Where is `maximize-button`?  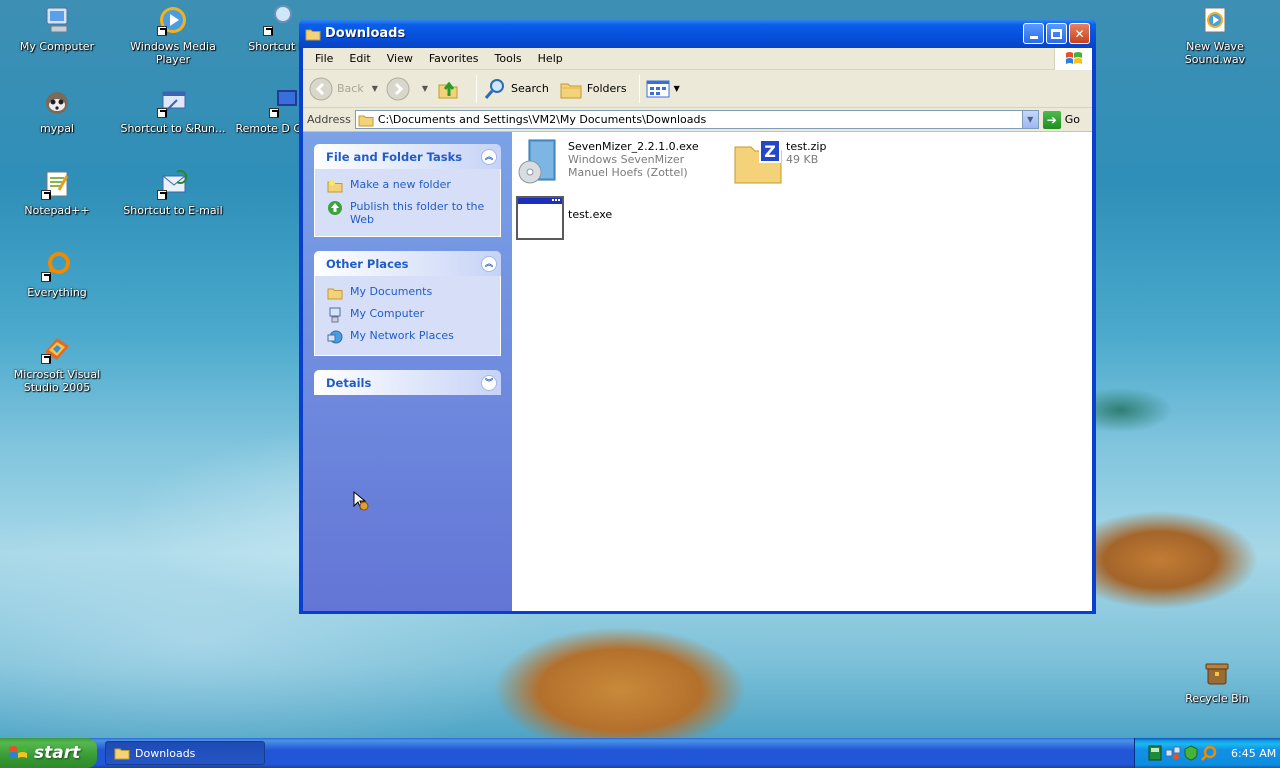
maximize-button is located at coordinates (1056, 33).